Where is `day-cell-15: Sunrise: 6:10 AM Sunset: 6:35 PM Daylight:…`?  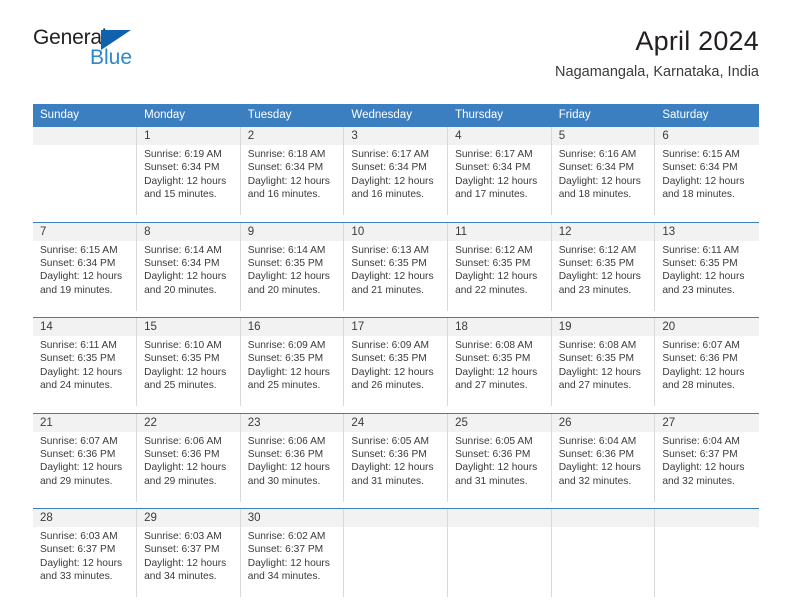 day-cell-15: Sunrise: 6:10 AM Sunset: 6:35 PM Daylight:… is located at coordinates (188, 371).